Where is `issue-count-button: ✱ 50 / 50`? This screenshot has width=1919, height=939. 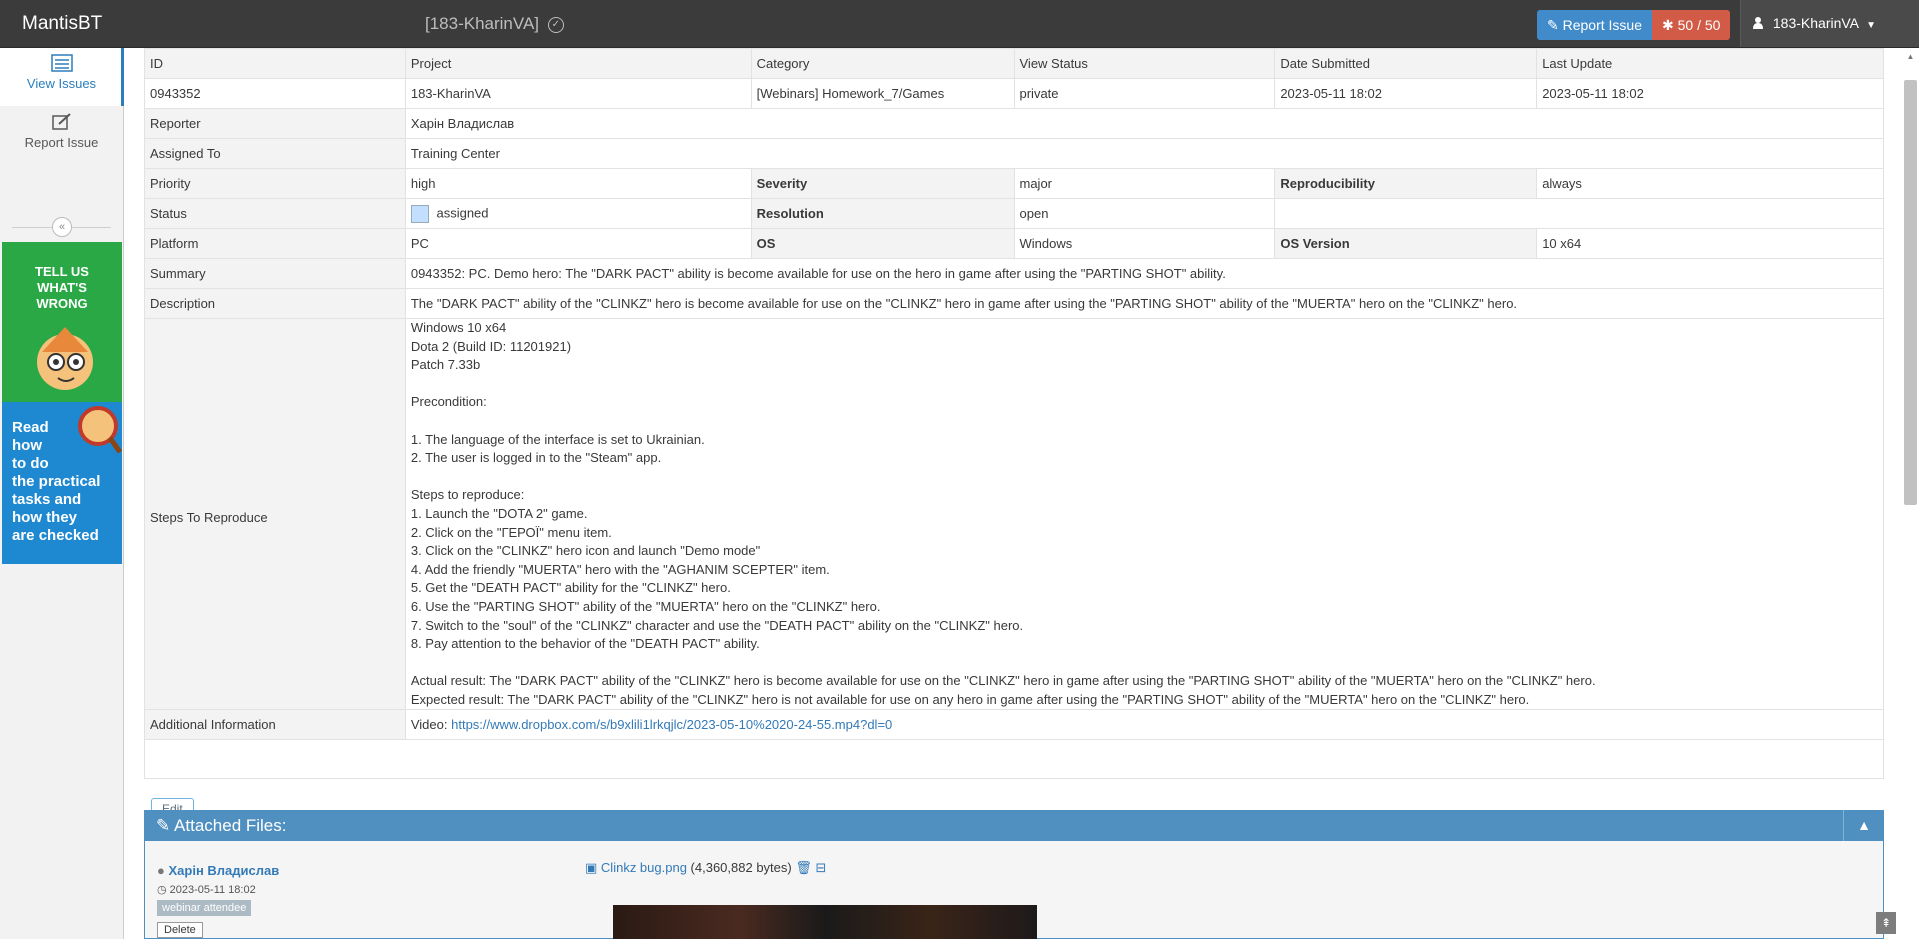
issue-count-button: ✱ 50 / 50 is located at coordinates (1691, 25).